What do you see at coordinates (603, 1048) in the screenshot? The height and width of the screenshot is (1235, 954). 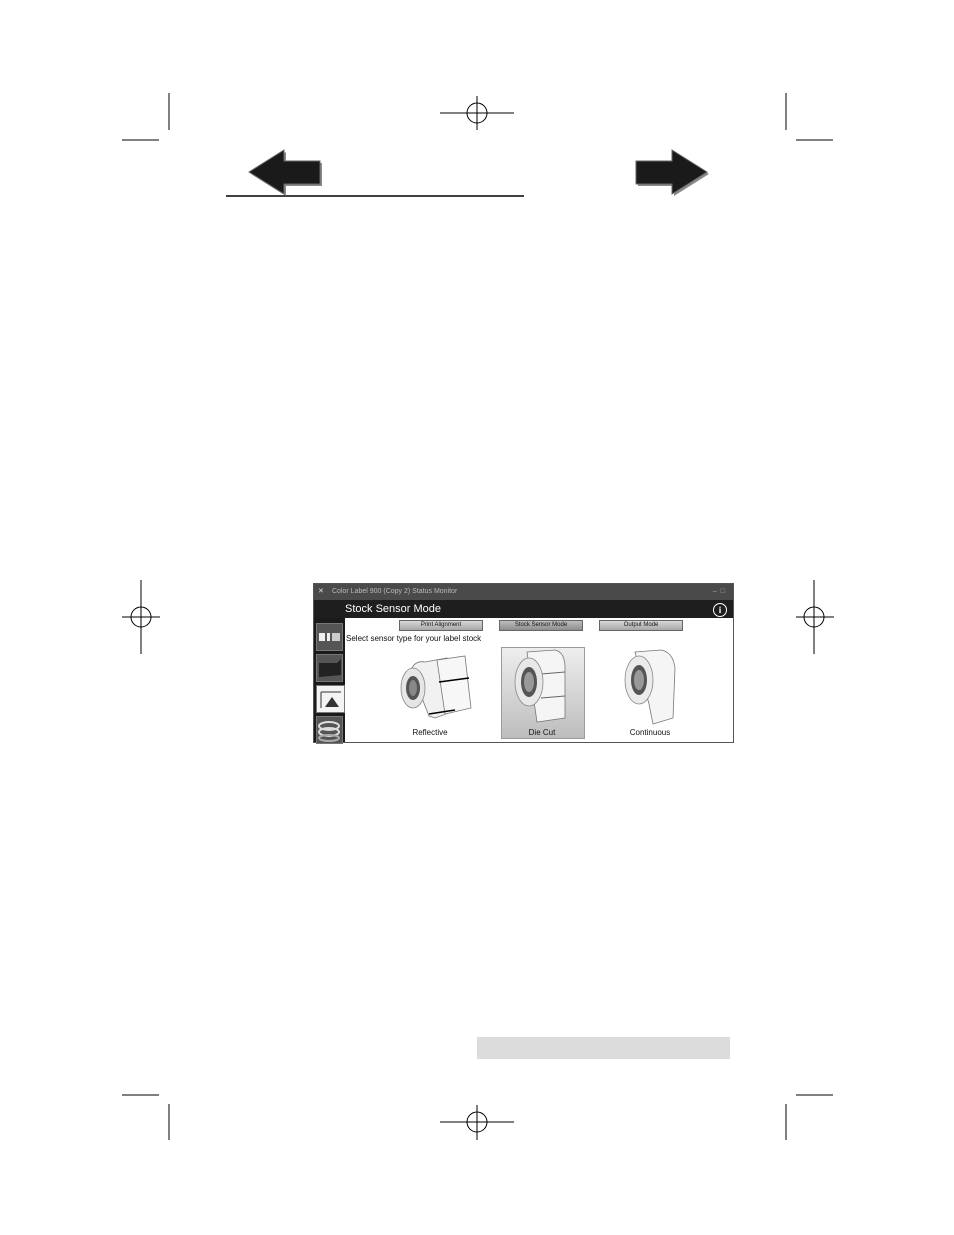 I see `footer-bar` at bounding box center [603, 1048].